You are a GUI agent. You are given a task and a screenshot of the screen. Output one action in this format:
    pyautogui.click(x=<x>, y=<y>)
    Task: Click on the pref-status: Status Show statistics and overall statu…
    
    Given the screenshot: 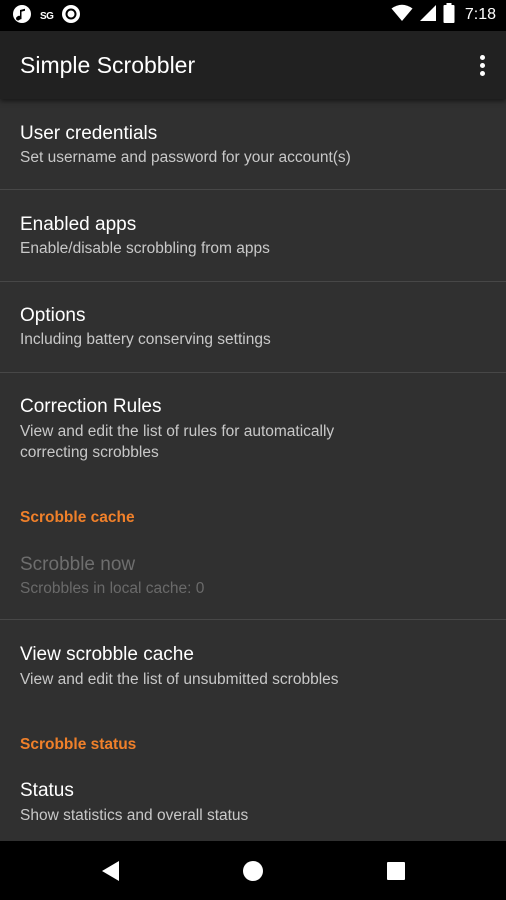 What is the action you would take?
    pyautogui.click(x=253, y=802)
    